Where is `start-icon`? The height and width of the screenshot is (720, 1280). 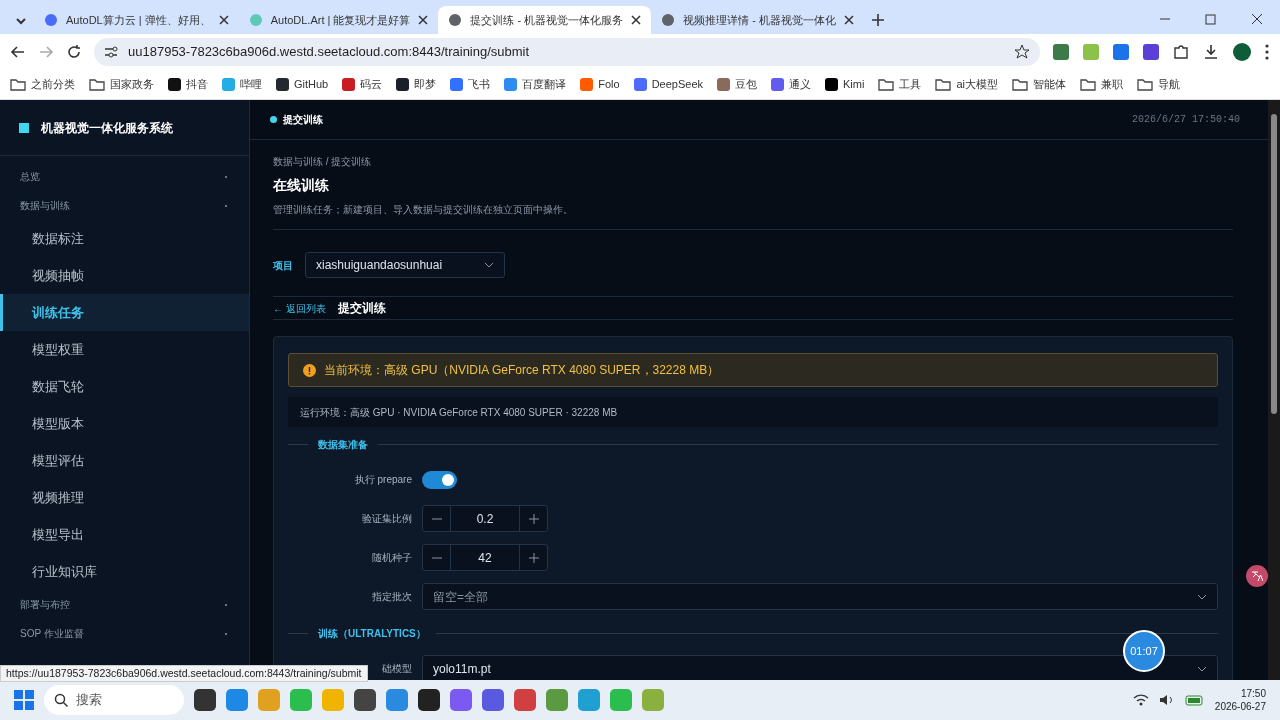
start-icon is located at coordinates (24, 700).